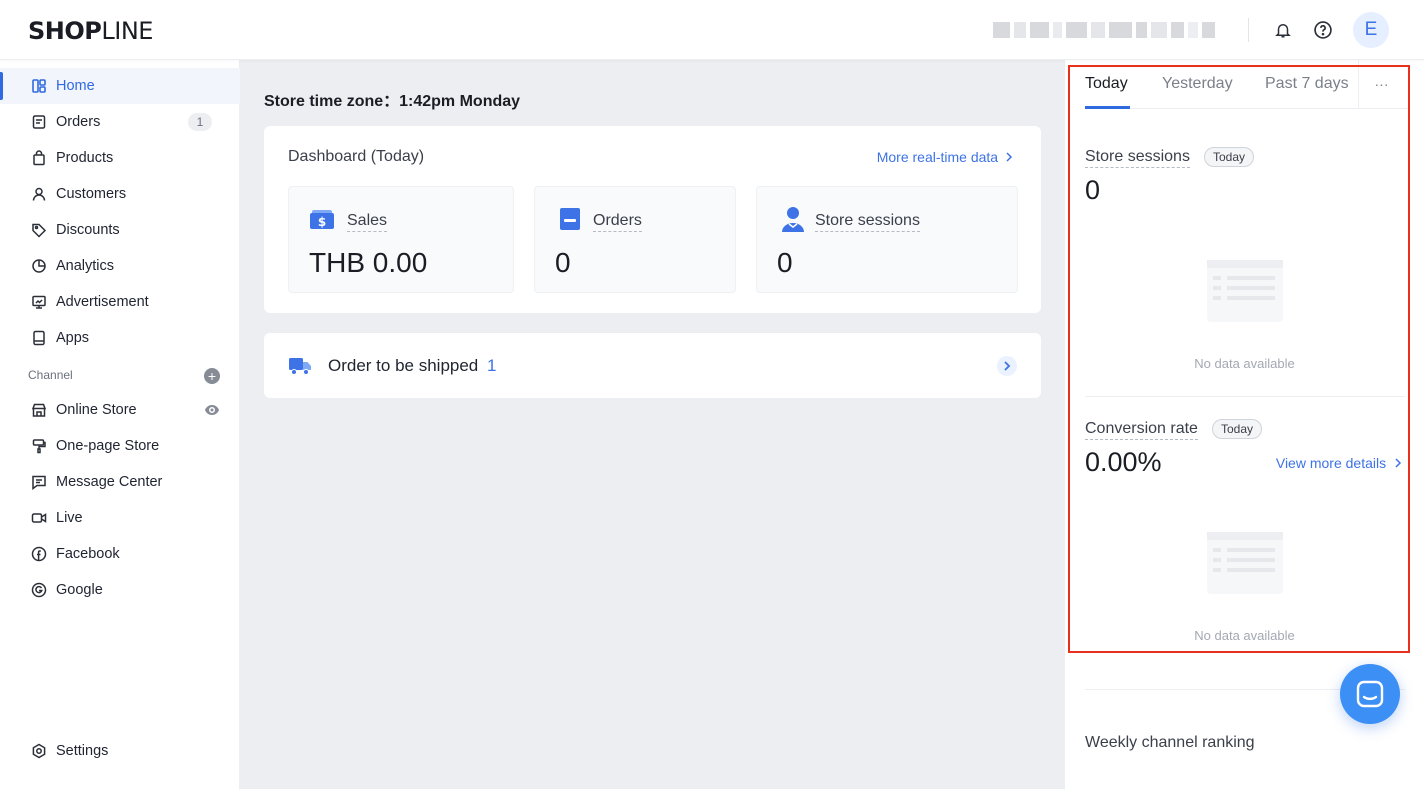 This screenshot has width=1424, height=789. Describe the element at coordinates (120, 266) in the screenshot. I see `sidebar-item-analytics: Analytics` at that location.